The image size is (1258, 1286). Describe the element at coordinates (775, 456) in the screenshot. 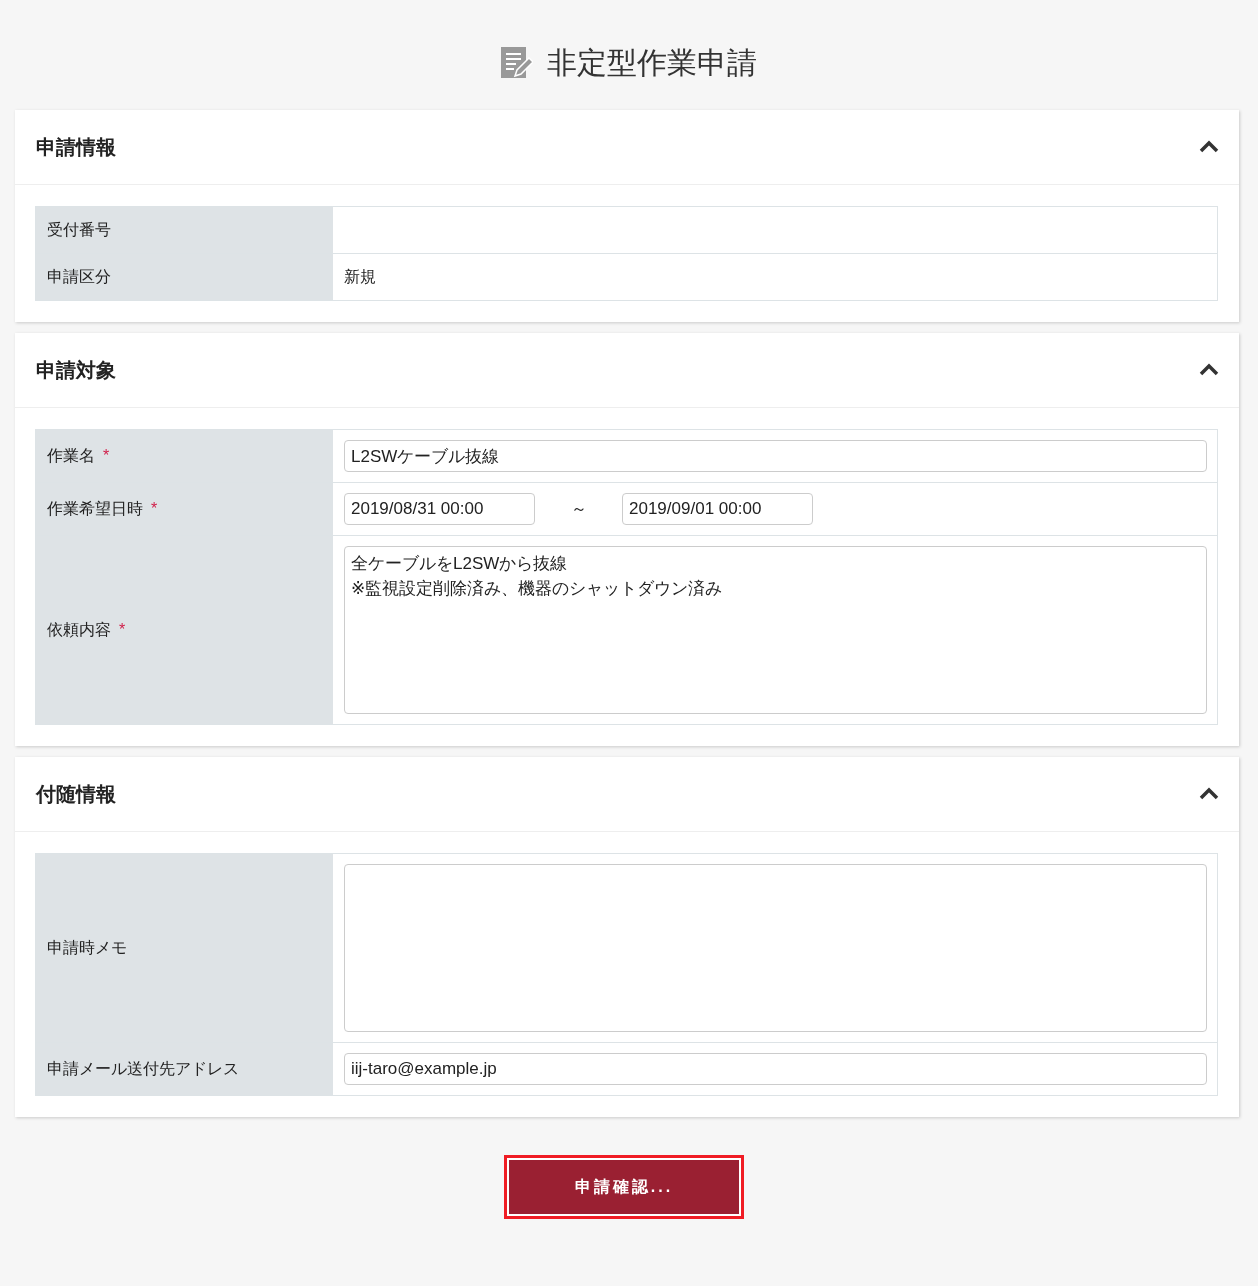

I see `input-field: L2SWケーブル抜線` at that location.